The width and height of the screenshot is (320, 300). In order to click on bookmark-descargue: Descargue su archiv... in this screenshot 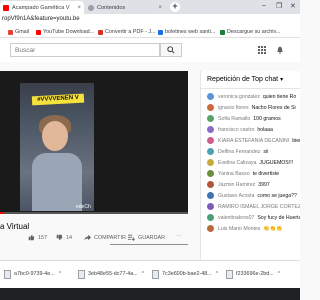, I will do `click(250, 32)`.